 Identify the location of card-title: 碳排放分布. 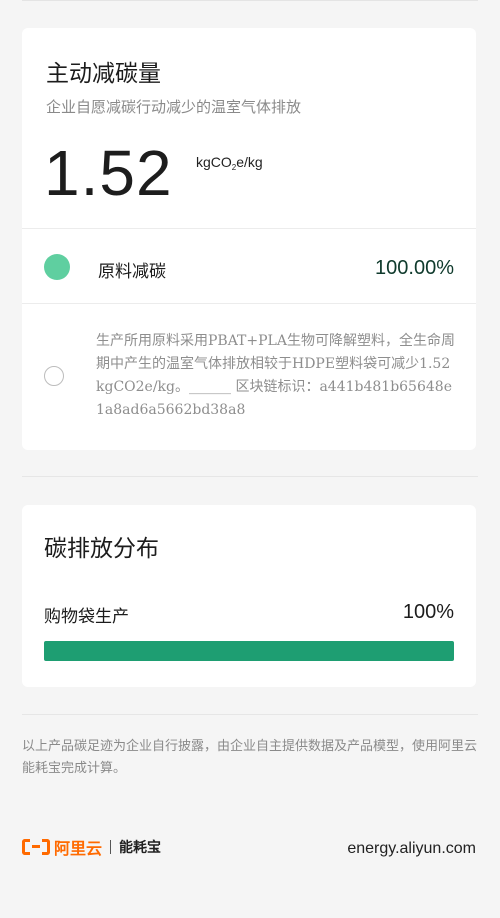
(101, 549).